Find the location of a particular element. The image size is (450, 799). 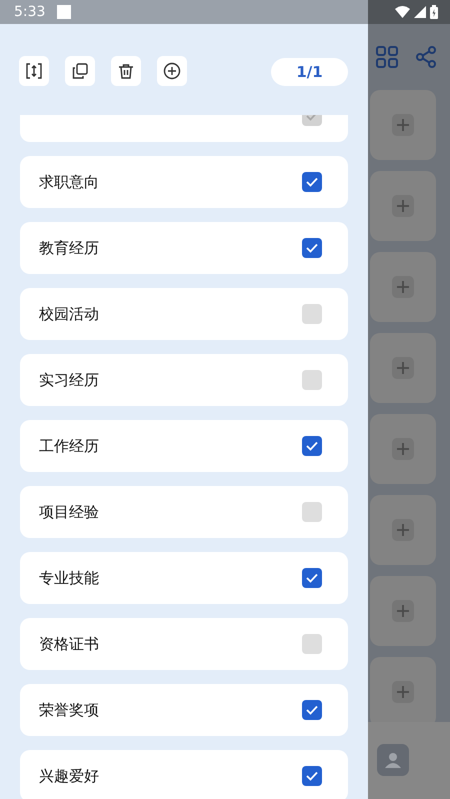

section-label: 求职意向 is located at coordinates (69, 182).